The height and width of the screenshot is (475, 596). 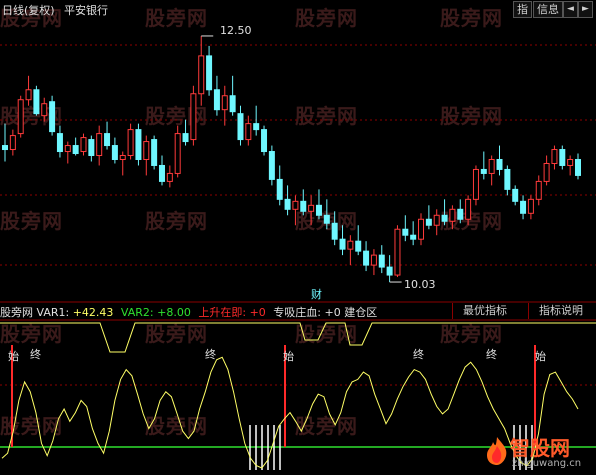 What do you see at coordinates (585, 9) in the screenshot?
I see `arrow-right-button: ►` at bounding box center [585, 9].